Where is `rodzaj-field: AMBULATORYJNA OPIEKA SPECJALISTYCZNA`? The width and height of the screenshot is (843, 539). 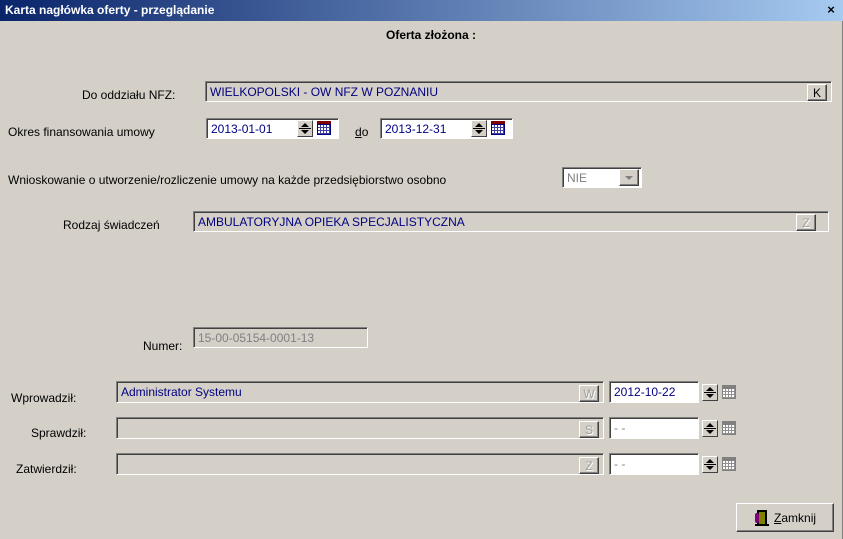
rodzaj-field: AMBULATORYJNA OPIEKA SPECJALISTYCZNA is located at coordinates (511, 221).